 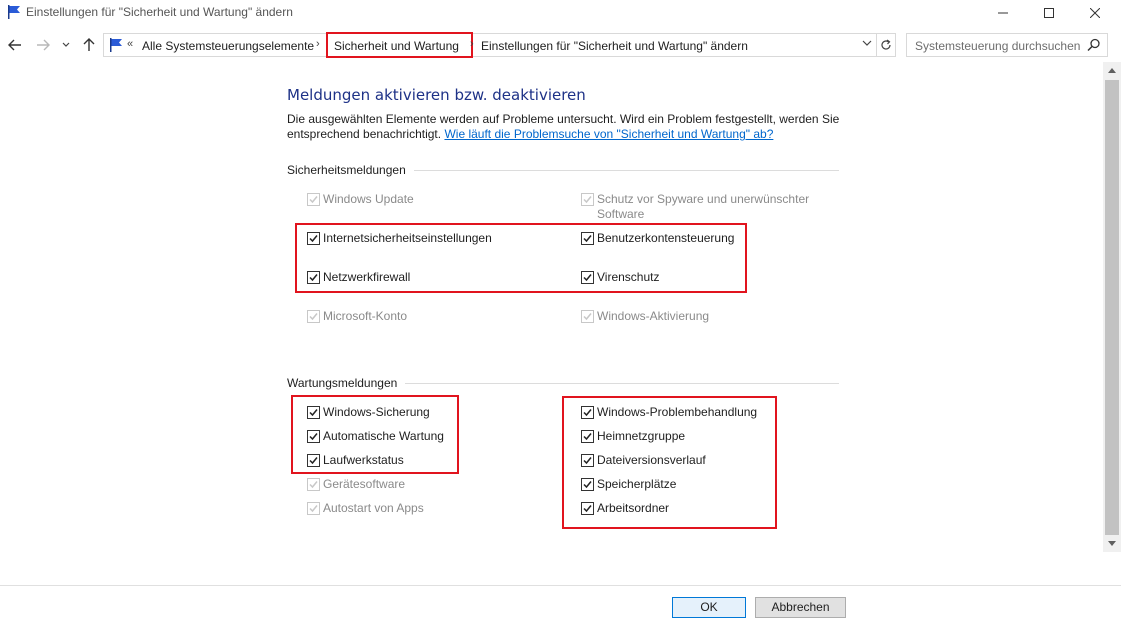 I want to click on checkbox-storage-spaces: Speicherplätze, so click(x=628, y=484).